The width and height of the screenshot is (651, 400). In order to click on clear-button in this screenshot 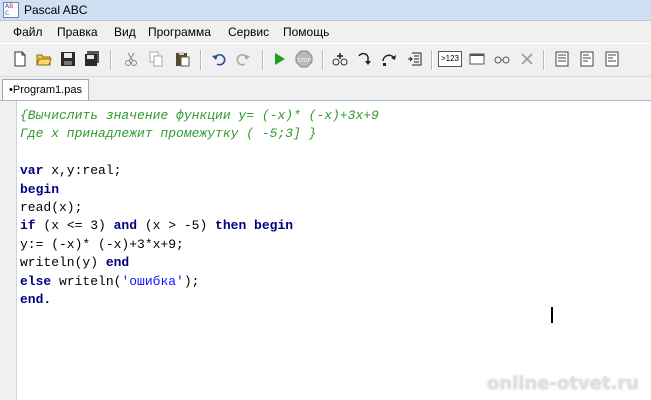, I will do `click(527, 59)`.